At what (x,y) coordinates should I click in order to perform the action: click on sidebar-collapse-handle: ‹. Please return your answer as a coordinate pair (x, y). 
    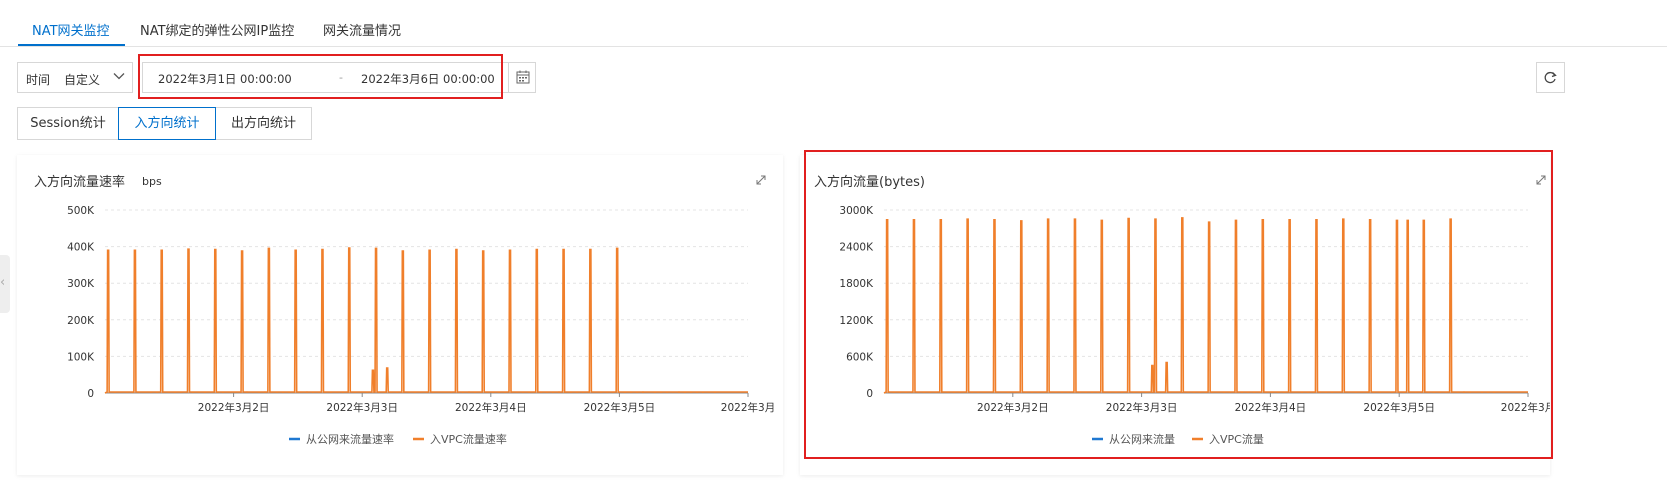
    Looking at the image, I should click on (5, 284).